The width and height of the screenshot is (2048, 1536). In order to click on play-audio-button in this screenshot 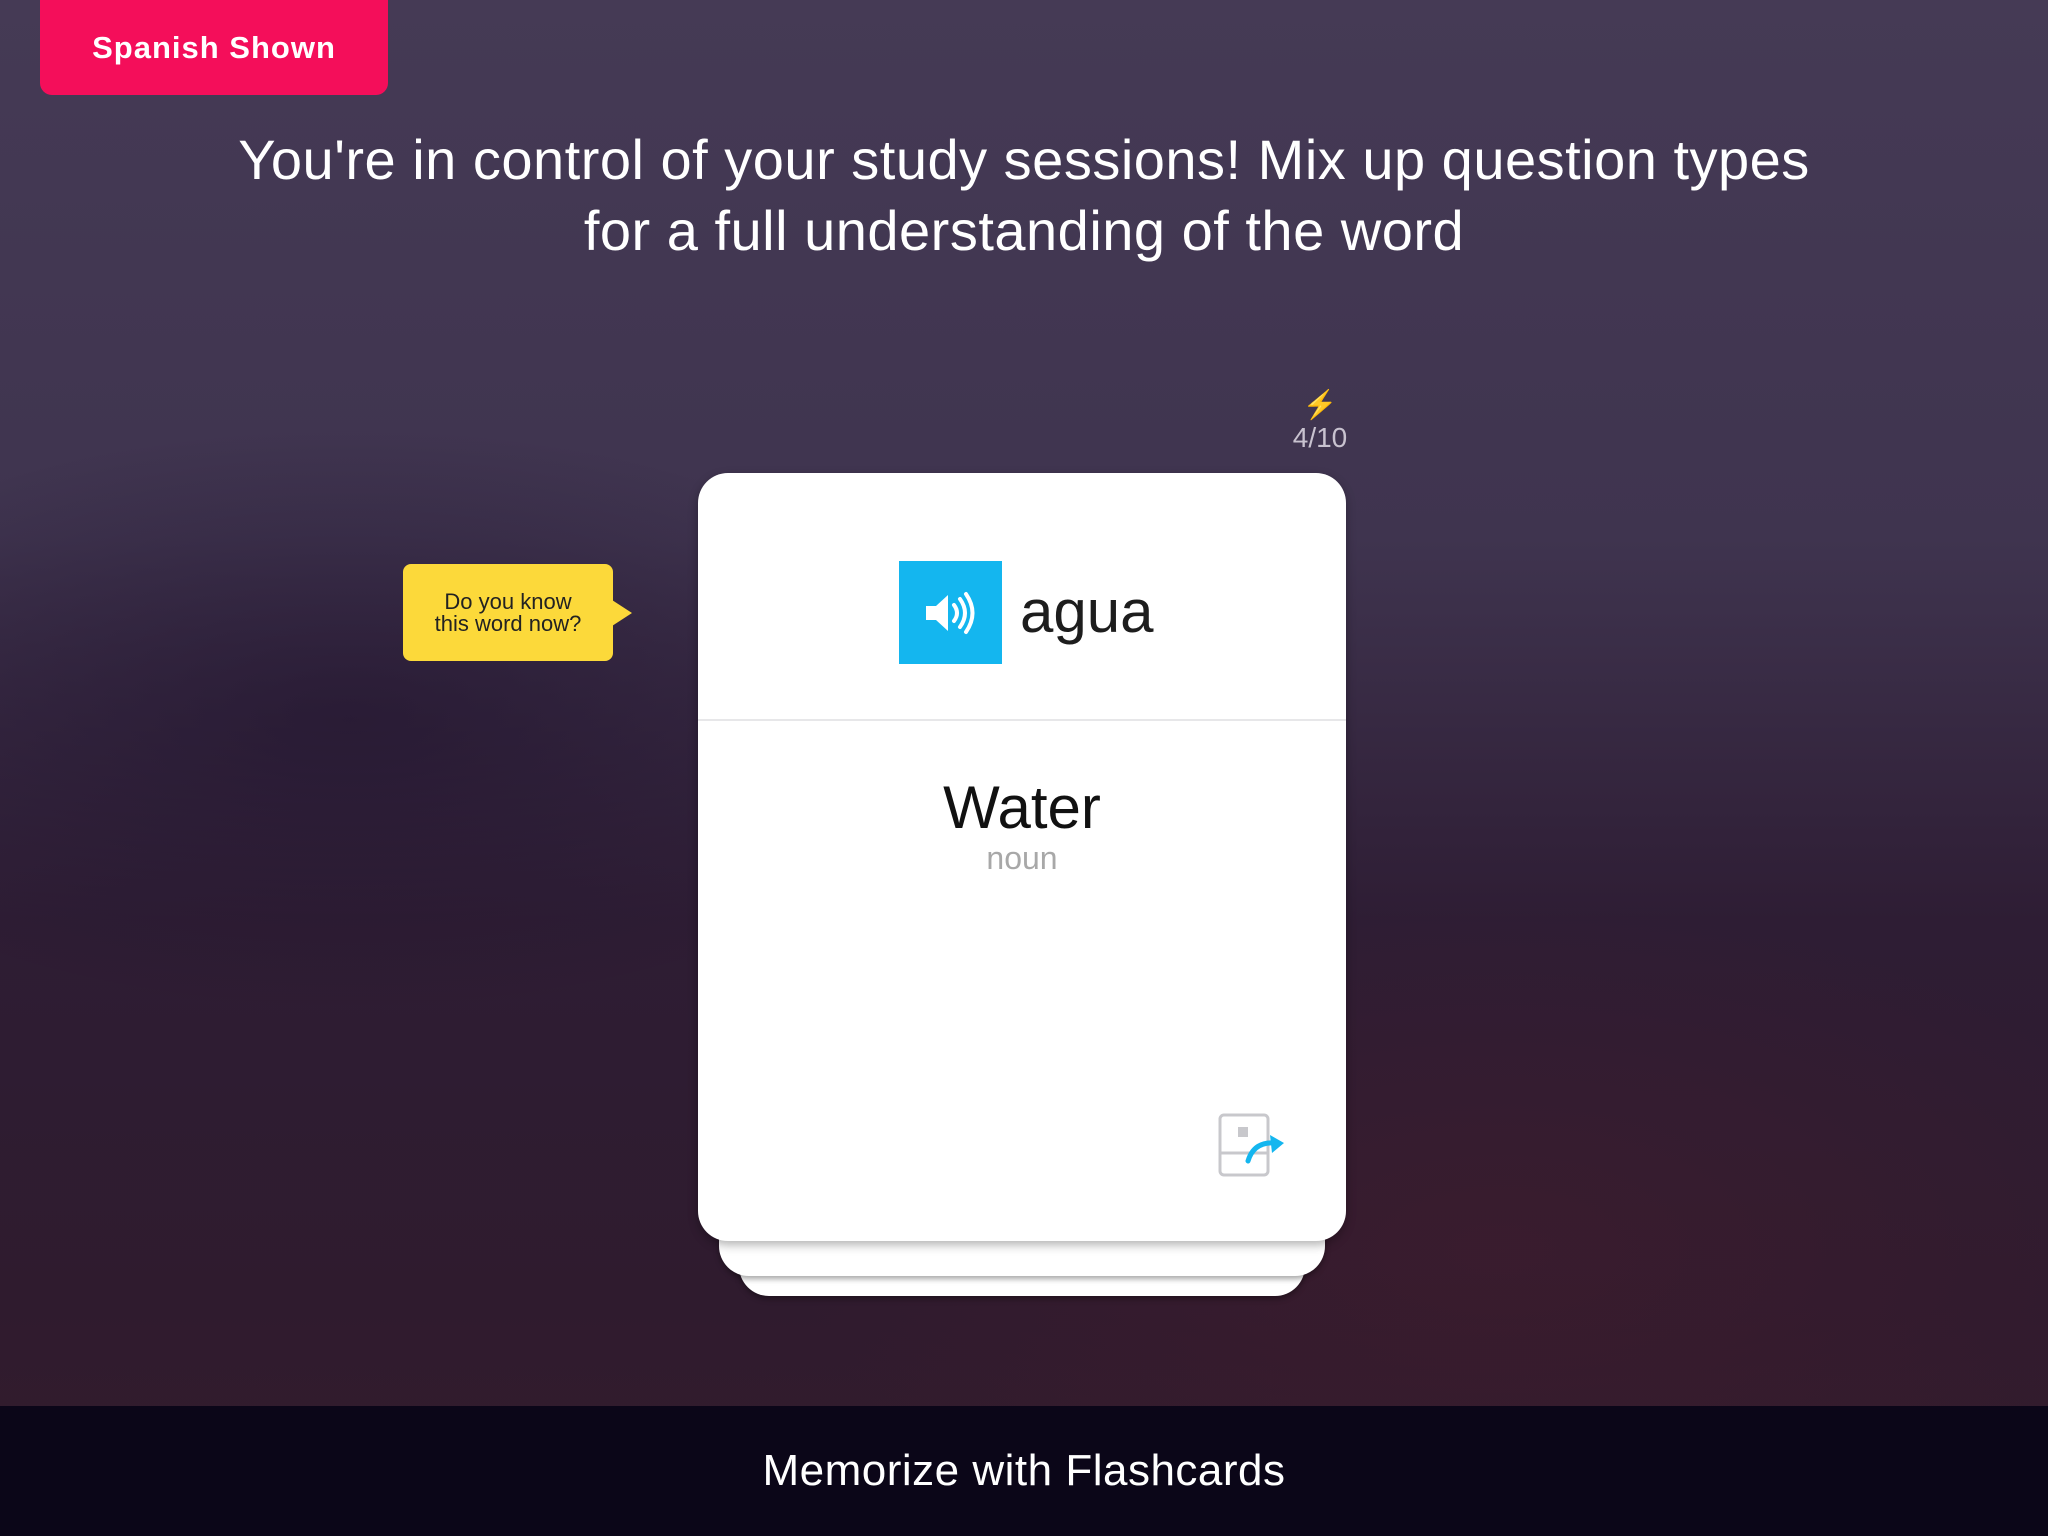, I will do `click(950, 612)`.